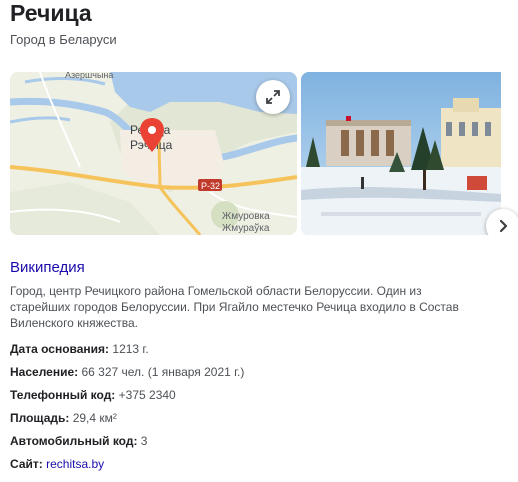 The width and height of the screenshot is (518, 482). Describe the element at coordinates (63, 39) in the screenshot. I see `entity-subtitle: Город в Беларуси` at that location.